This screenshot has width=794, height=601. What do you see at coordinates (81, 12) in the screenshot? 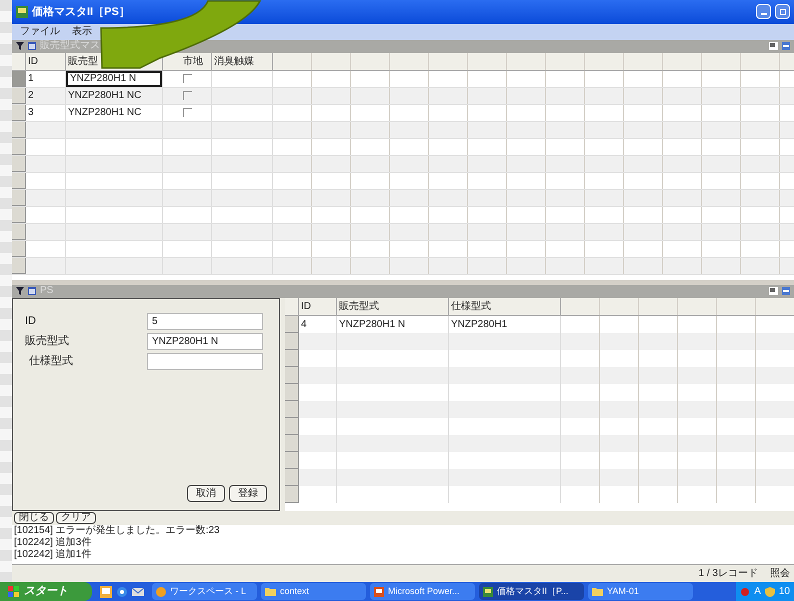
I see `window-title: 価格マスタII［PS］` at bounding box center [81, 12].